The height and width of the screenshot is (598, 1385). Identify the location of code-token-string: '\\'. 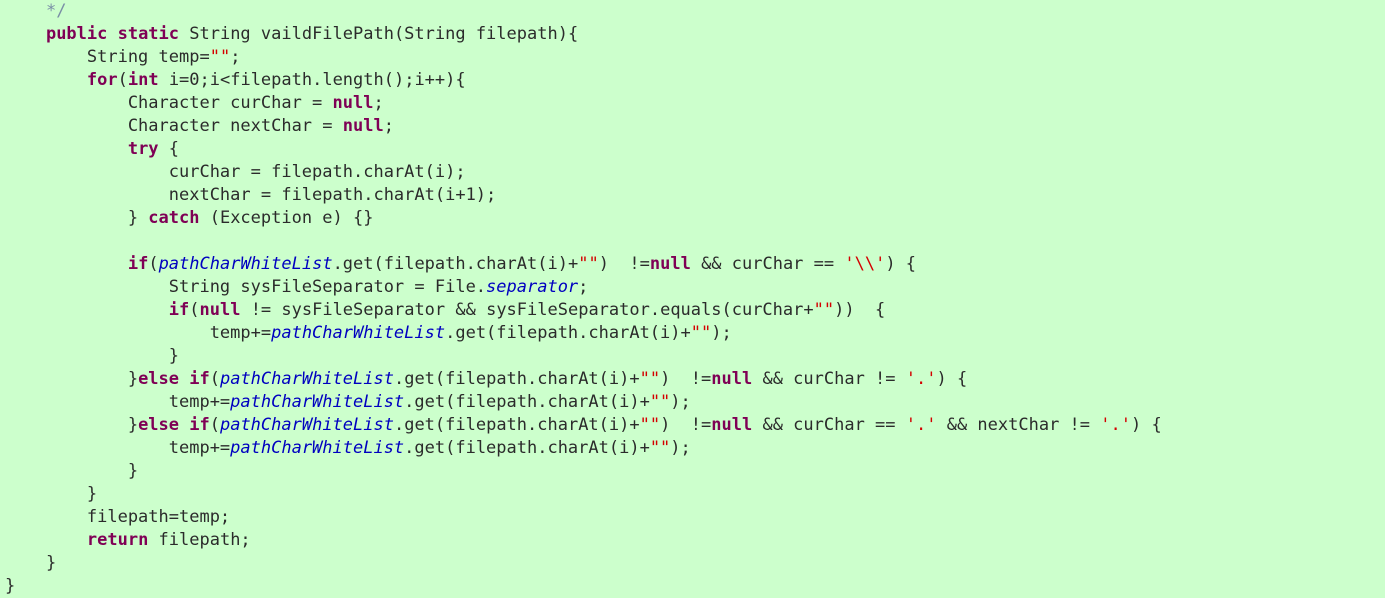
(865, 264).